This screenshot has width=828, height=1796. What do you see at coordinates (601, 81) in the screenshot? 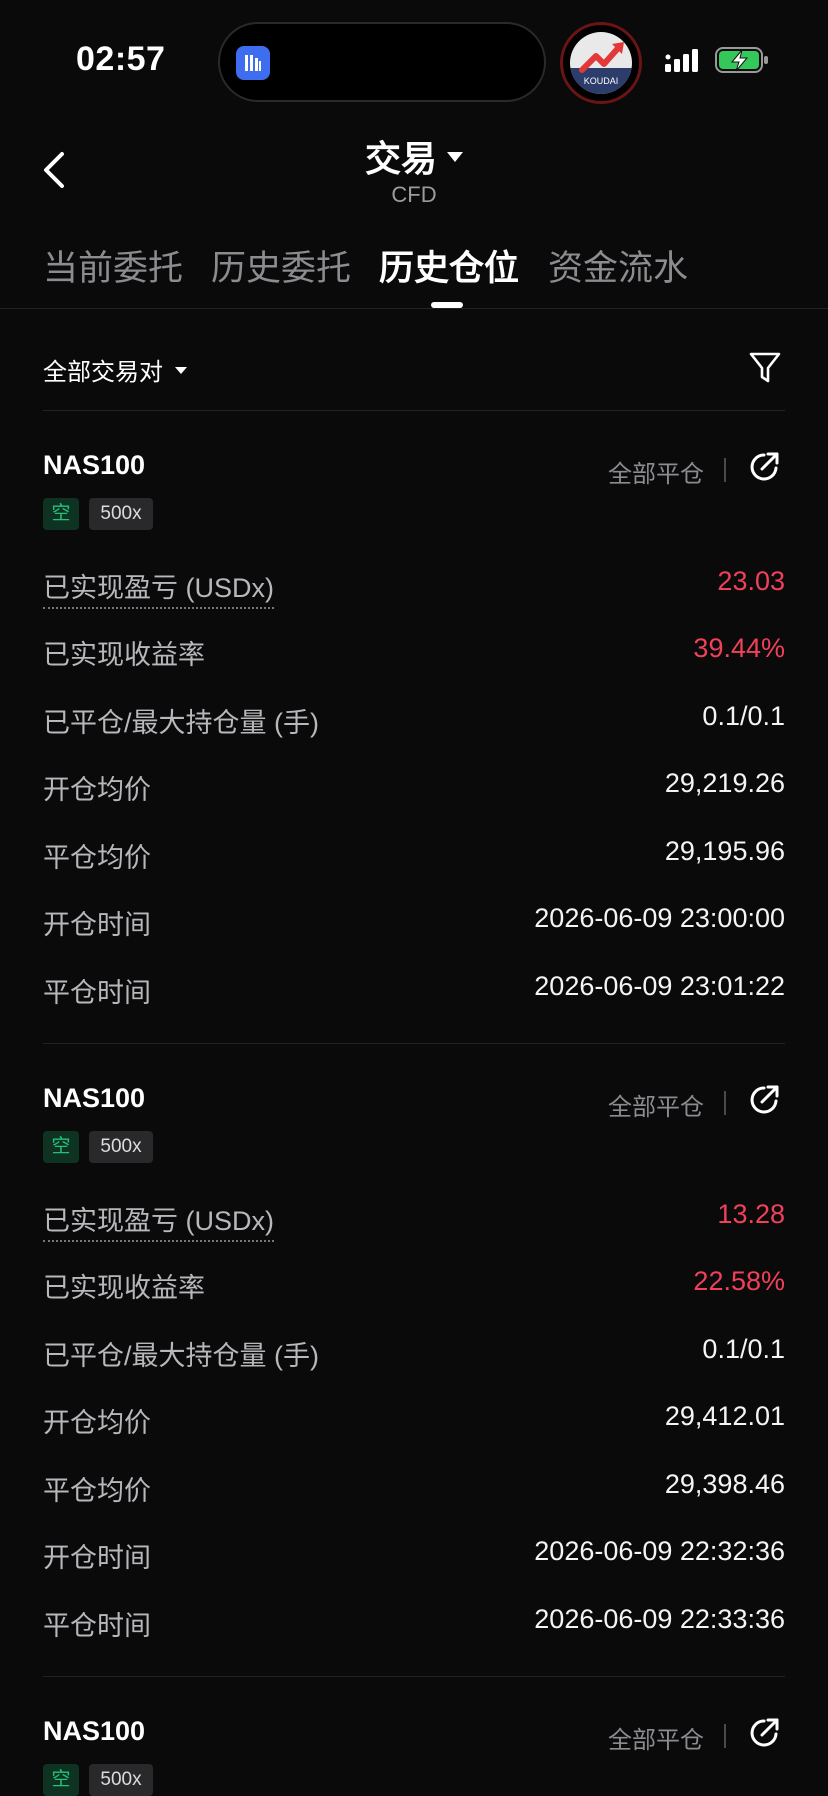
I see `svg-text: KOUDAI` at bounding box center [601, 81].